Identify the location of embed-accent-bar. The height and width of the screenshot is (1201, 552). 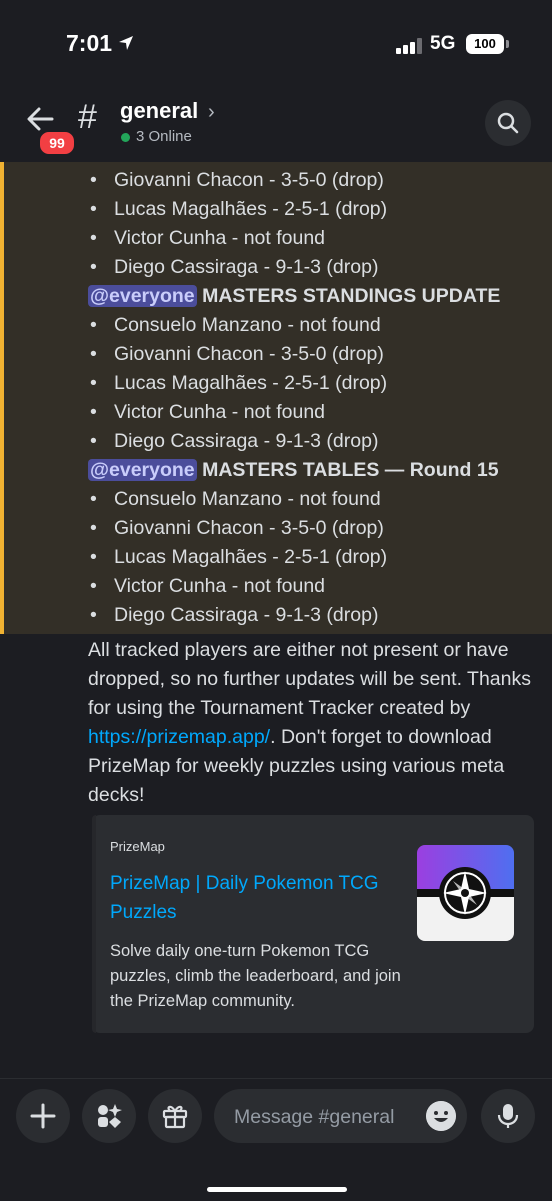
(94, 924).